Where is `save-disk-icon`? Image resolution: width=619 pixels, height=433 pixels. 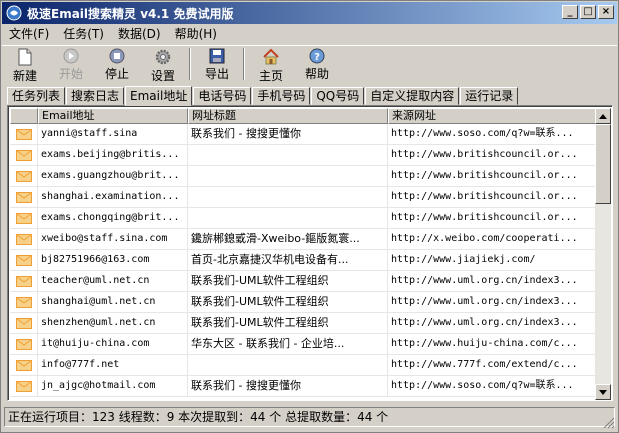 save-disk-icon is located at coordinates (217, 56).